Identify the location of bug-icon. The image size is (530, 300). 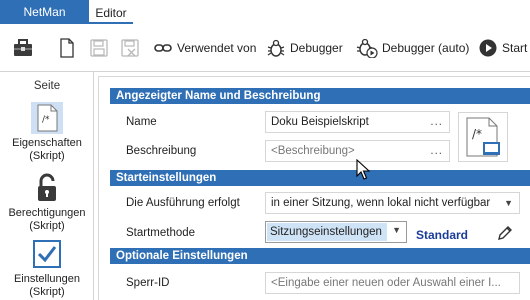
(276, 48).